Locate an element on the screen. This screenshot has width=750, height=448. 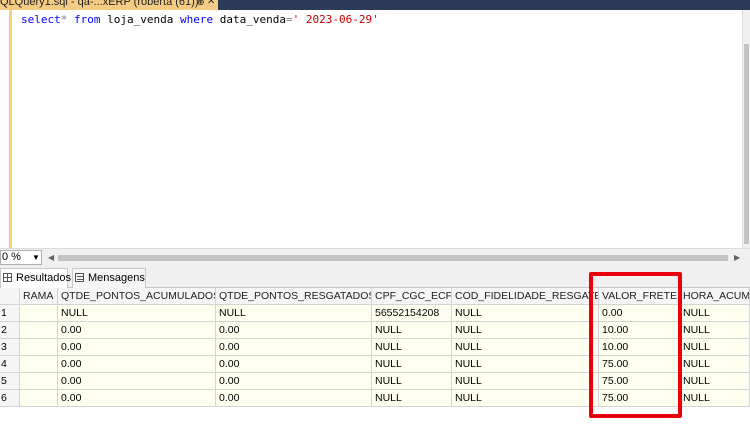
grid-cell: 56552154208 is located at coordinates (412, 313).